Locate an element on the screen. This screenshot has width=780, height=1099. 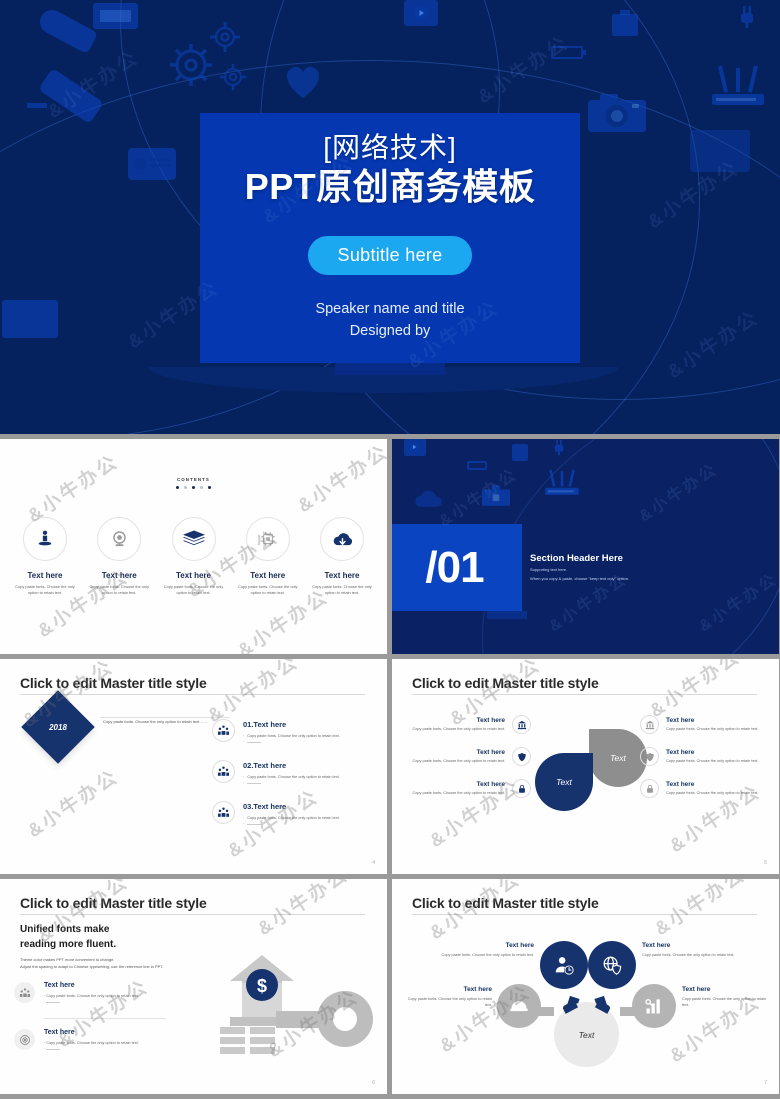
feature-divider is located at coordinates (105, 1019).